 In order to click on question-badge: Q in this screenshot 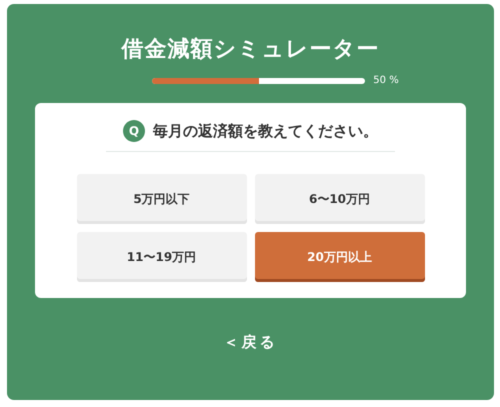, I will do `click(134, 131)`.